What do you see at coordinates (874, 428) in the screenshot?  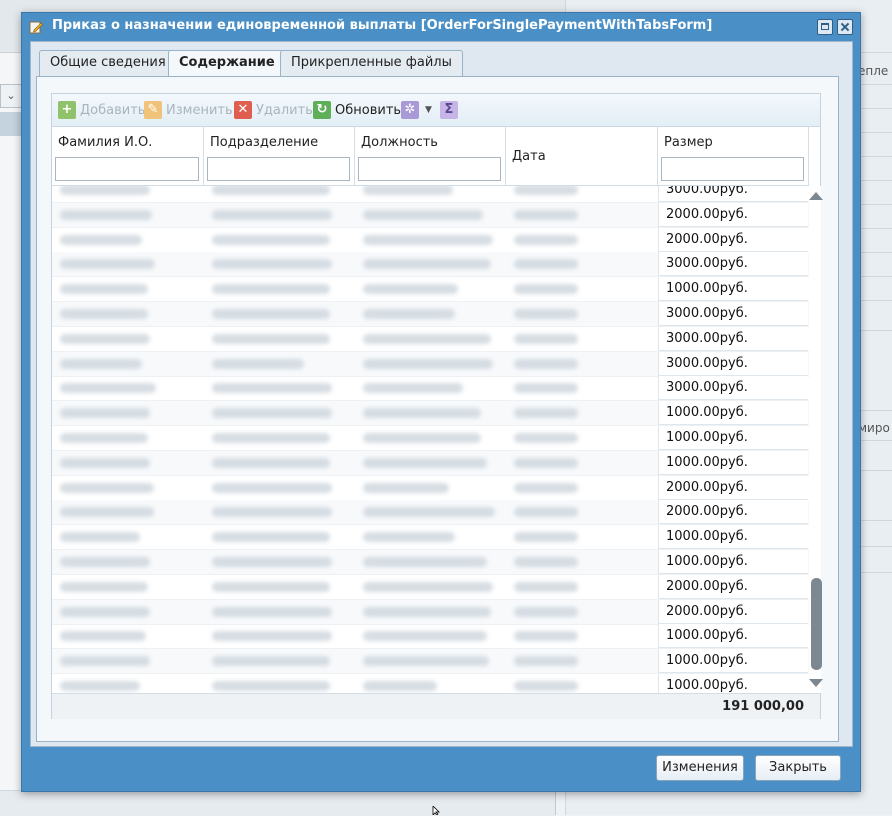 I see `background-label-2: миро` at bounding box center [874, 428].